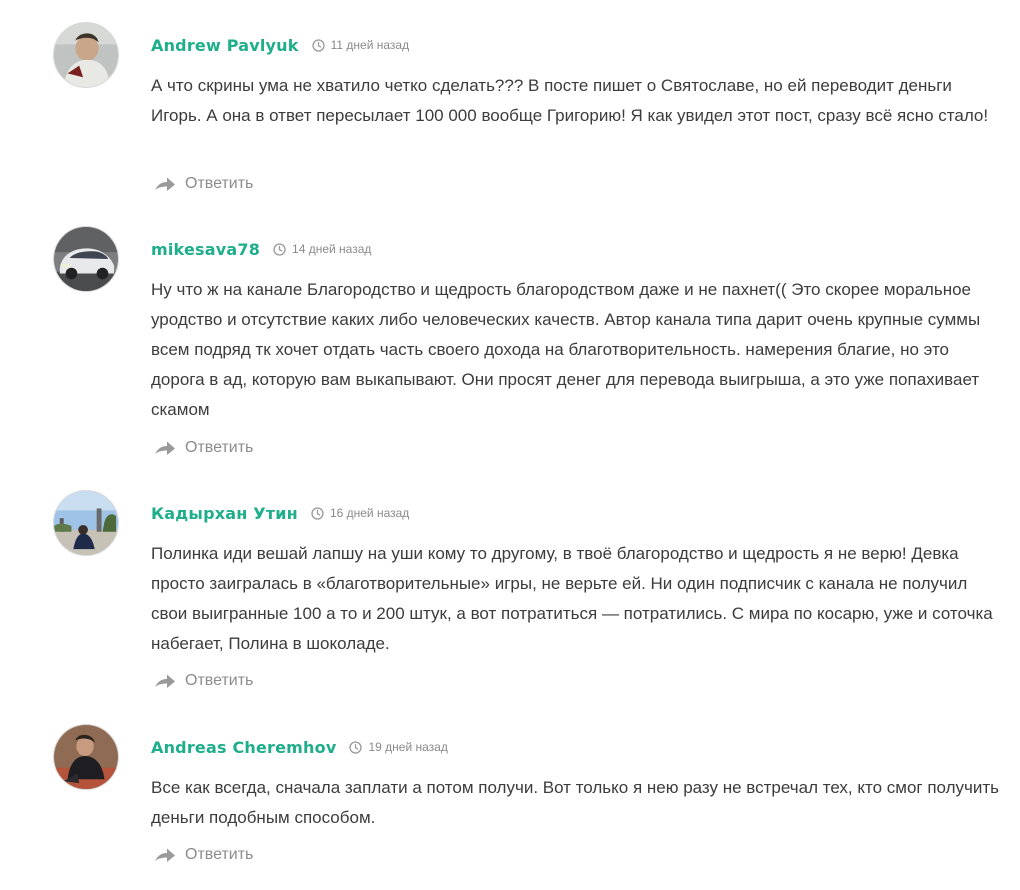  What do you see at coordinates (225, 45) in the screenshot?
I see `comment-author-link: Andrew Pavlyuk` at bounding box center [225, 45].